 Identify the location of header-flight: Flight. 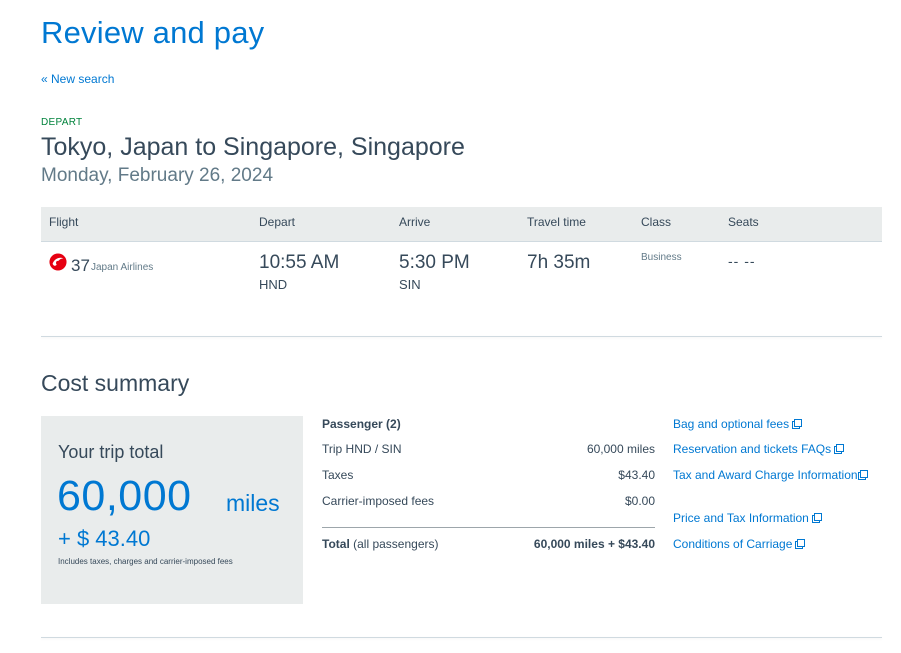
(64, 222).